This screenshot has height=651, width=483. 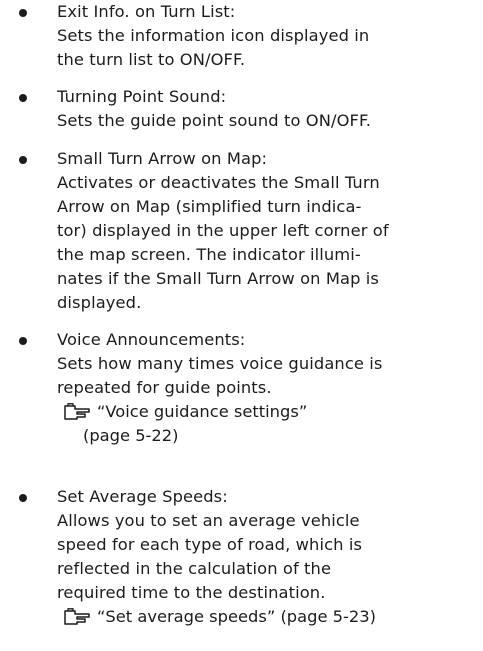 What do you see at coordinates (99, 302) in the screenshot?
I see `item-description-line: displayed.` at bounding box center [99, 302].